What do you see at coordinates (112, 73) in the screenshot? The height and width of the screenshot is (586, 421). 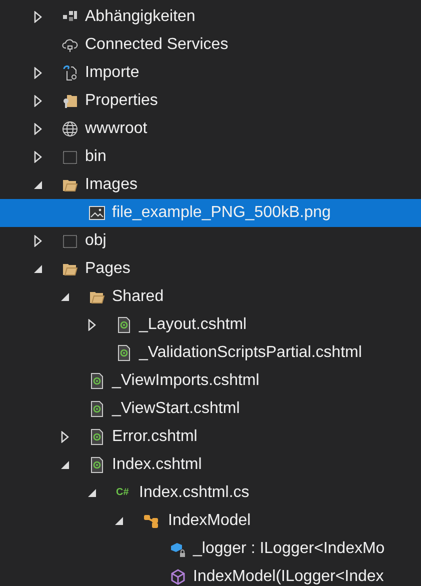 I see `item-label: Importe` at bounding box center [112, 73].